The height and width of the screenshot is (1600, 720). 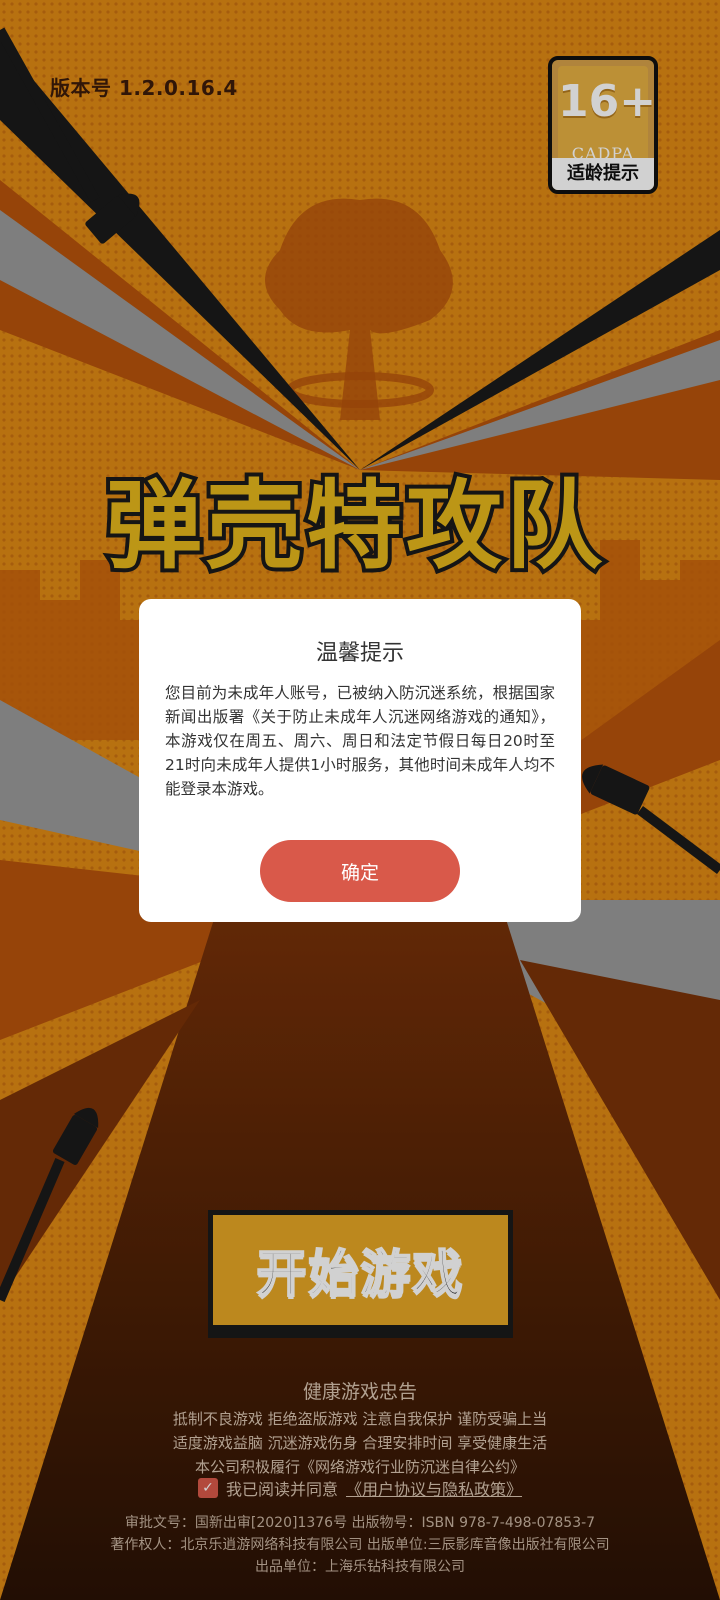 What do you see at coordinates (360, 871) in the screenshot?
I see `confirm-button: 确定` at bounding box center [360, 871].